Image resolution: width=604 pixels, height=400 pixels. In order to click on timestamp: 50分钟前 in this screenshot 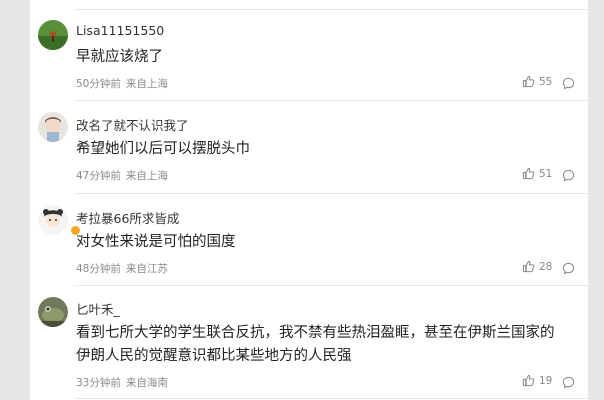, I will do `click(98, 84)`.